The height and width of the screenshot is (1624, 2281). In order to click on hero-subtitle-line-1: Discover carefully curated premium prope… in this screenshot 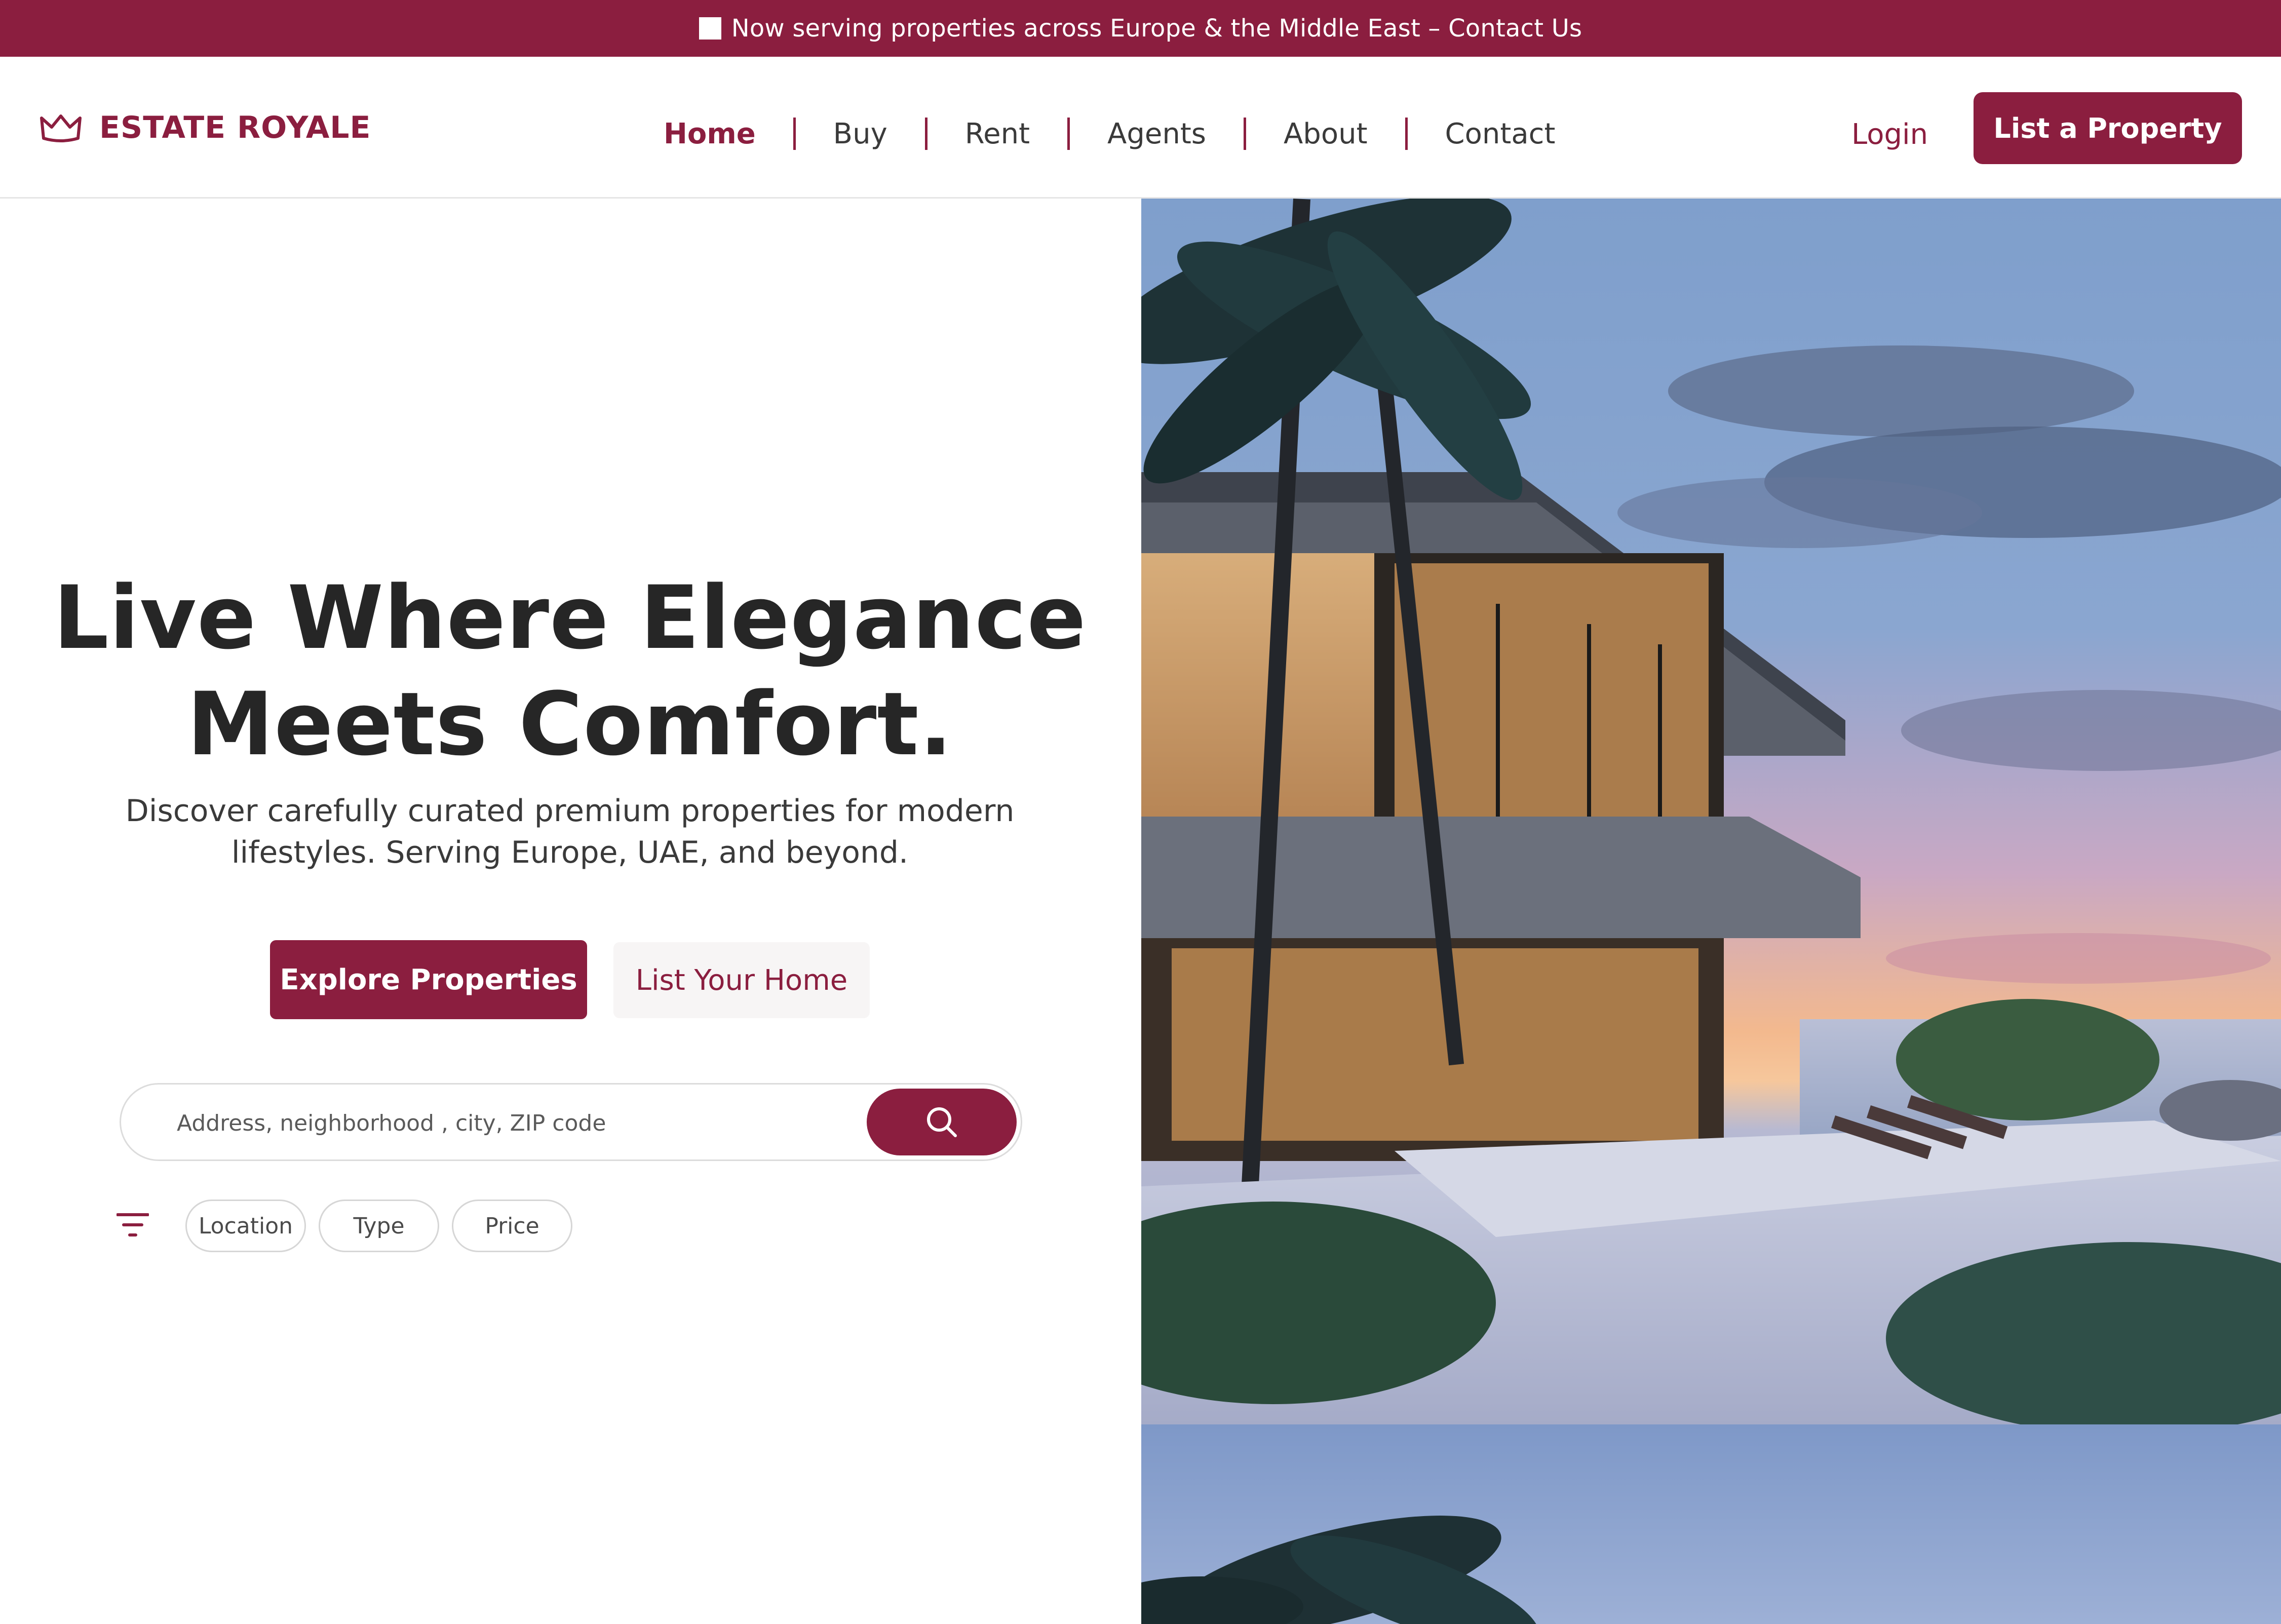, I will do `click(570, 811)`.